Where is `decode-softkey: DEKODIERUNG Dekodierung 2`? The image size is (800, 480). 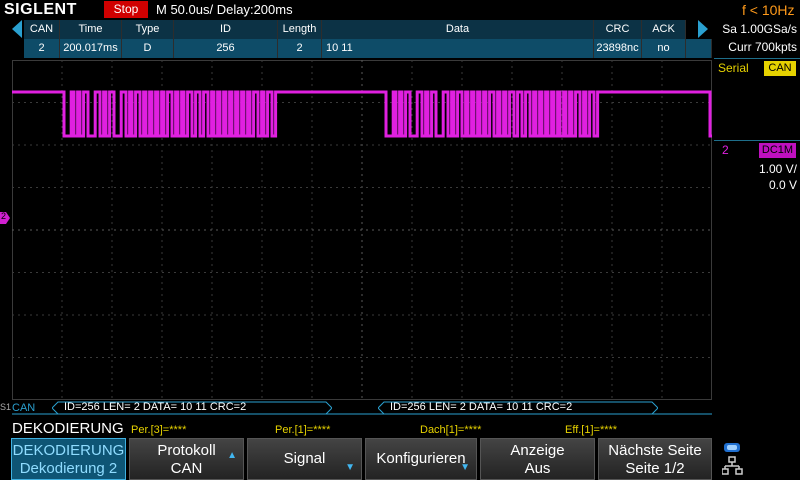 decode-softkey: DEKODIERUNG Dekodierung 2 is located at coordinates (68, 459).